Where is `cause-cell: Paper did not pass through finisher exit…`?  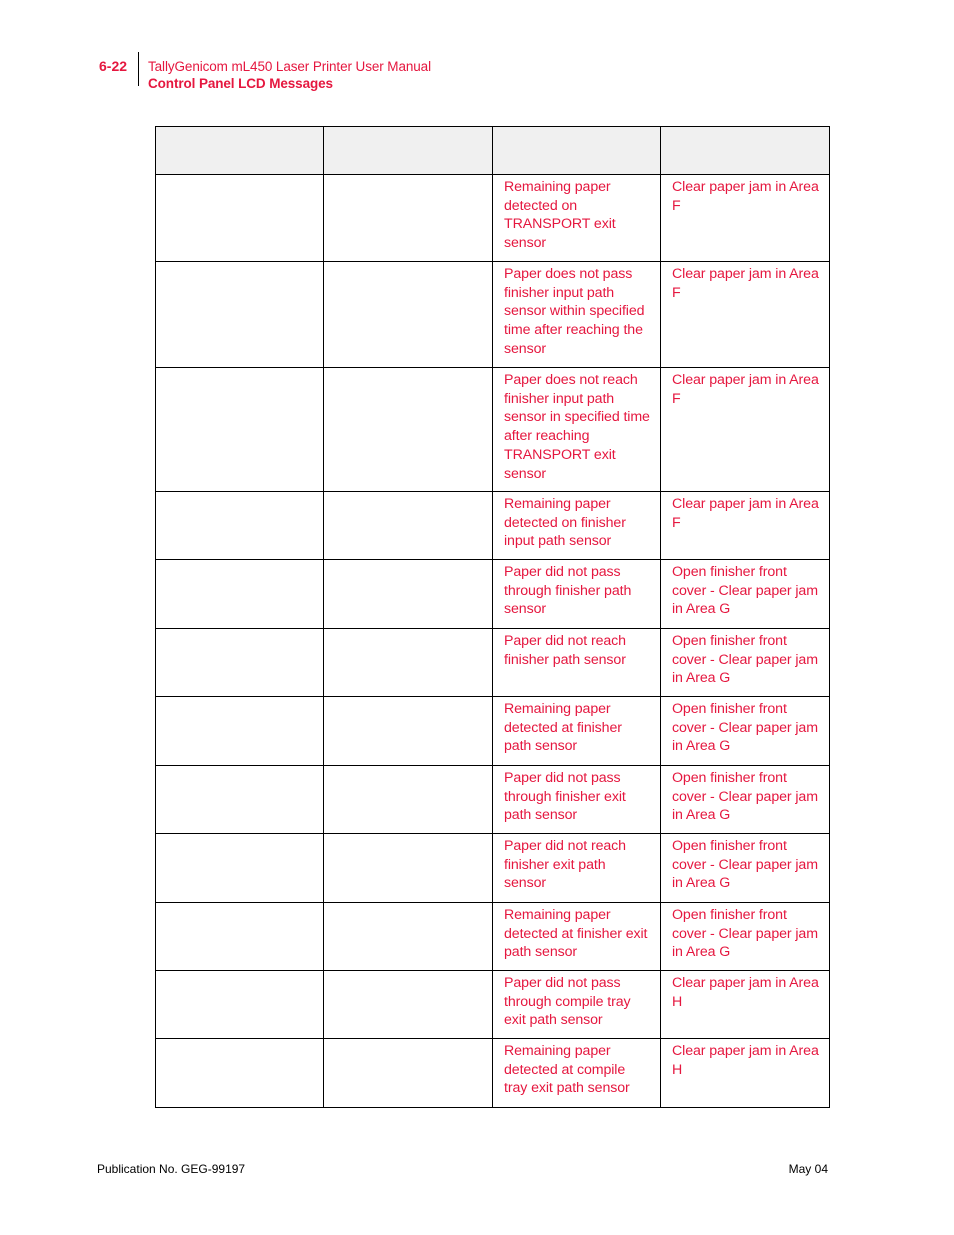
cause-cell: Paper did not pass through finisher exit… is located at coordinates (576, 799).